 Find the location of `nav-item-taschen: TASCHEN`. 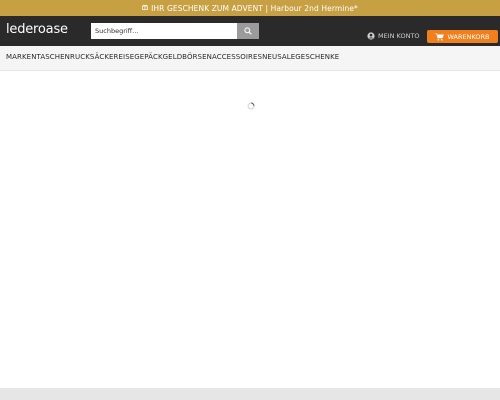

nav-item-taschen: TASCHEN is located at coordinates (53, 57).